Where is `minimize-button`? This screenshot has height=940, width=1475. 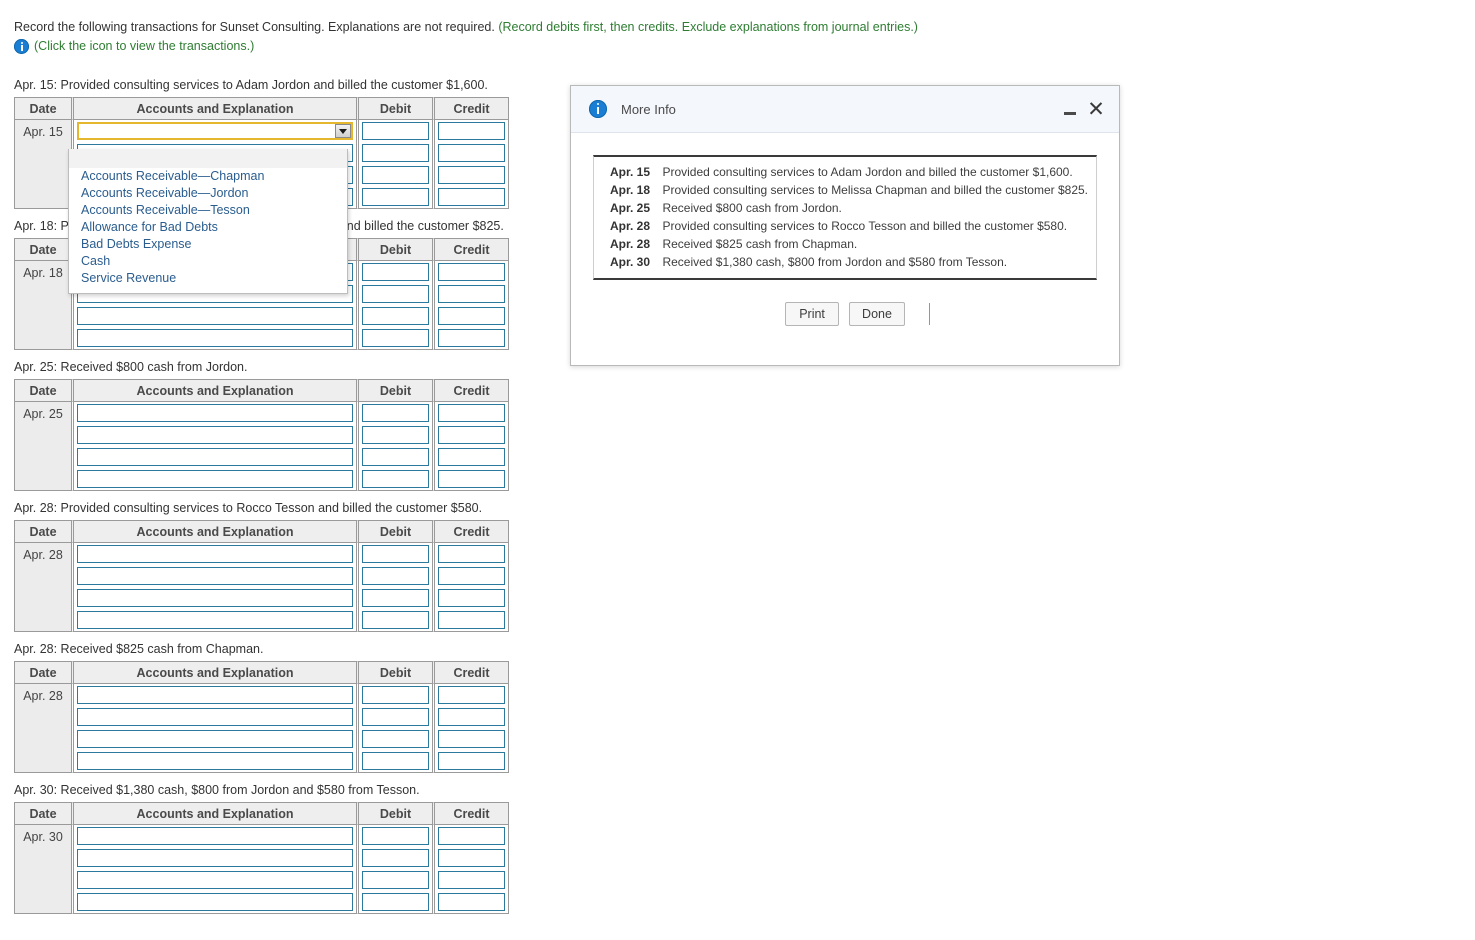 minimize-button is located at coordinates (1070, 109).